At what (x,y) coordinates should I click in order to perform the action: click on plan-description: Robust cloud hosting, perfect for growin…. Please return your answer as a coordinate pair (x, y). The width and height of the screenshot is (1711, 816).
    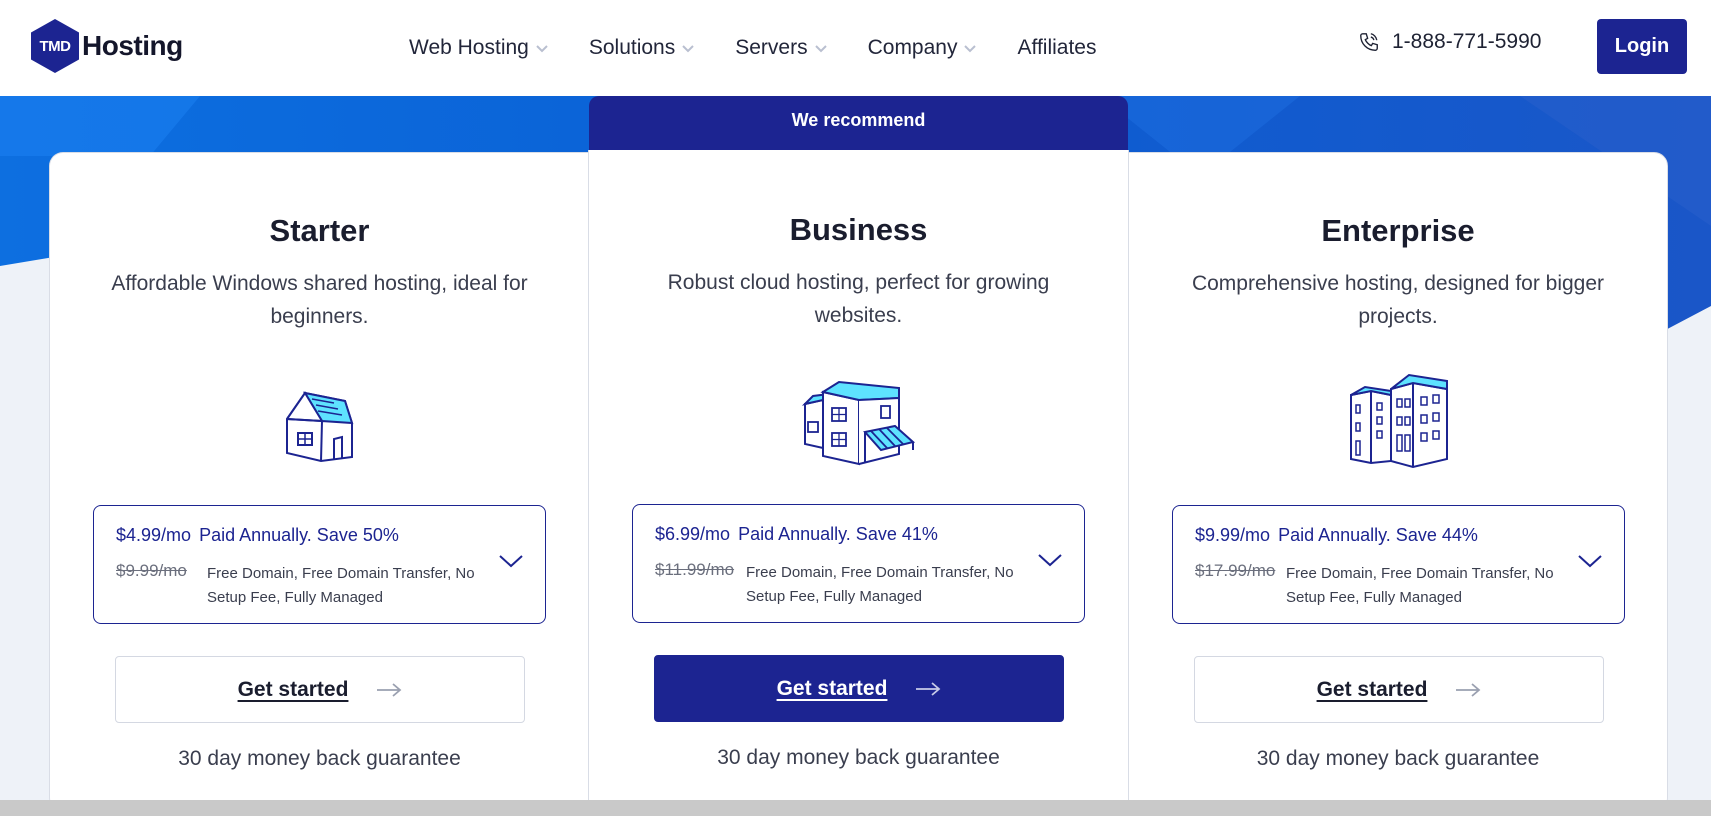
    Looking at the image, I should click on (858, 299).